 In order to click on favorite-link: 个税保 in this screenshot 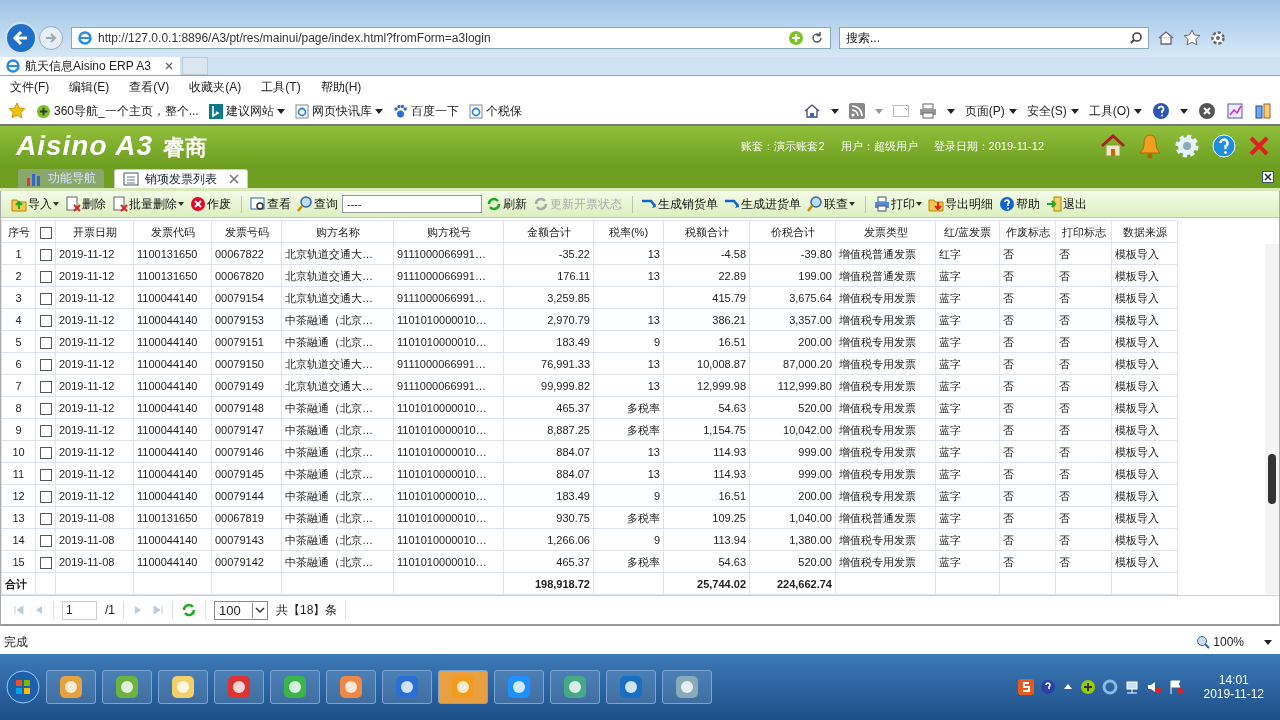, I will do `click(495, 111)`.